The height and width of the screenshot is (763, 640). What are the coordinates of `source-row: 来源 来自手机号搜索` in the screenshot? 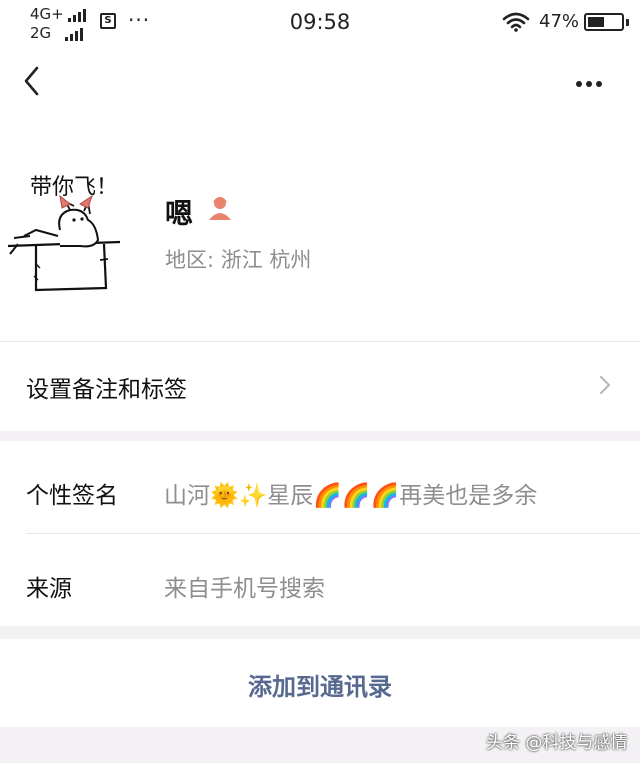 It's located at (320, 580).